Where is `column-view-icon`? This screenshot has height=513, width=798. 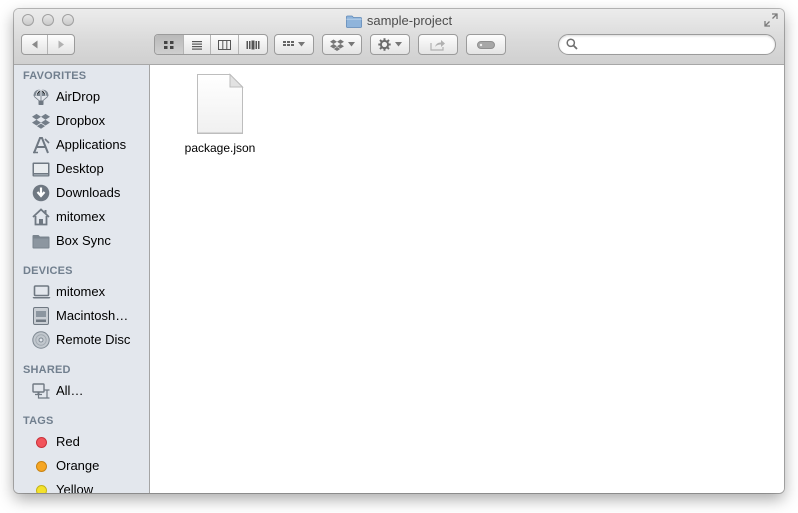 column-view-icon is located at coordinates (224, 44).